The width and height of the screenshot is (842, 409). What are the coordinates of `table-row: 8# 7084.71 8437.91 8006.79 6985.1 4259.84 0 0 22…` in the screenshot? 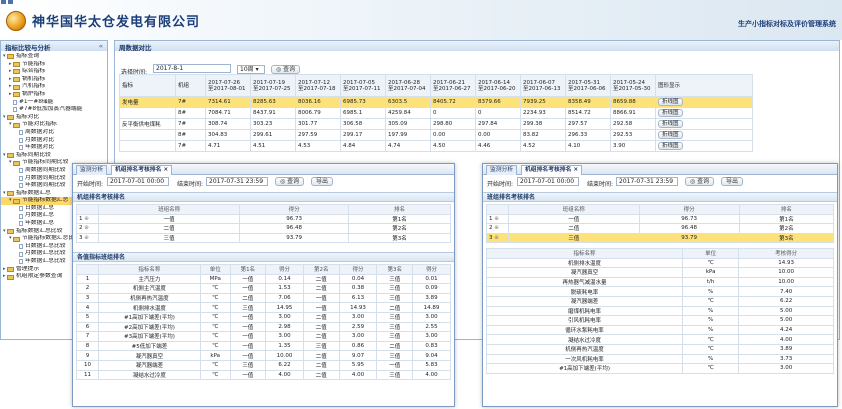 It's located at (436, 113).